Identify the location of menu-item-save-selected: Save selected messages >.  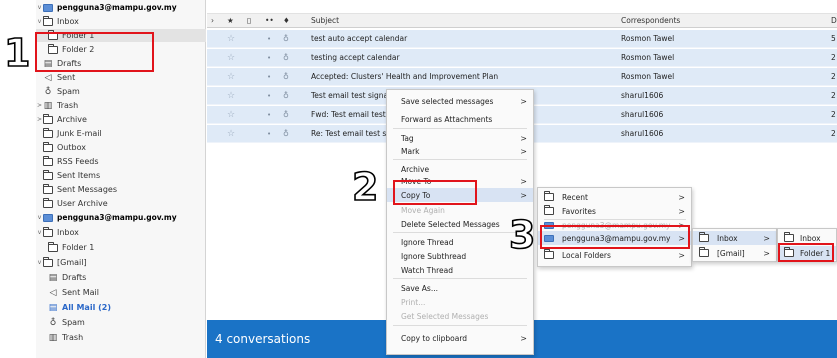
(460, 101).